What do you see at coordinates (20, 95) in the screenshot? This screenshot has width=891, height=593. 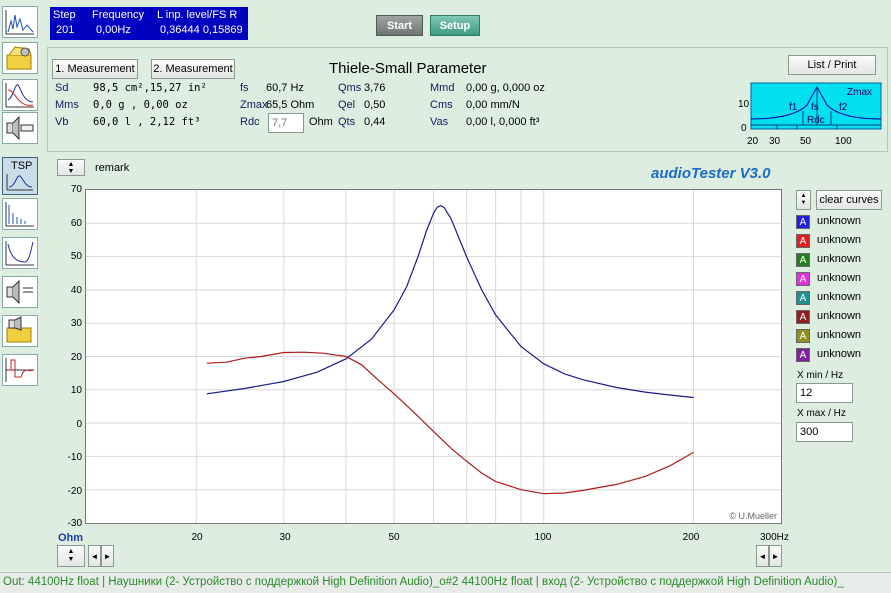 I see `impedance-icon` at bounding box center [20, 95].